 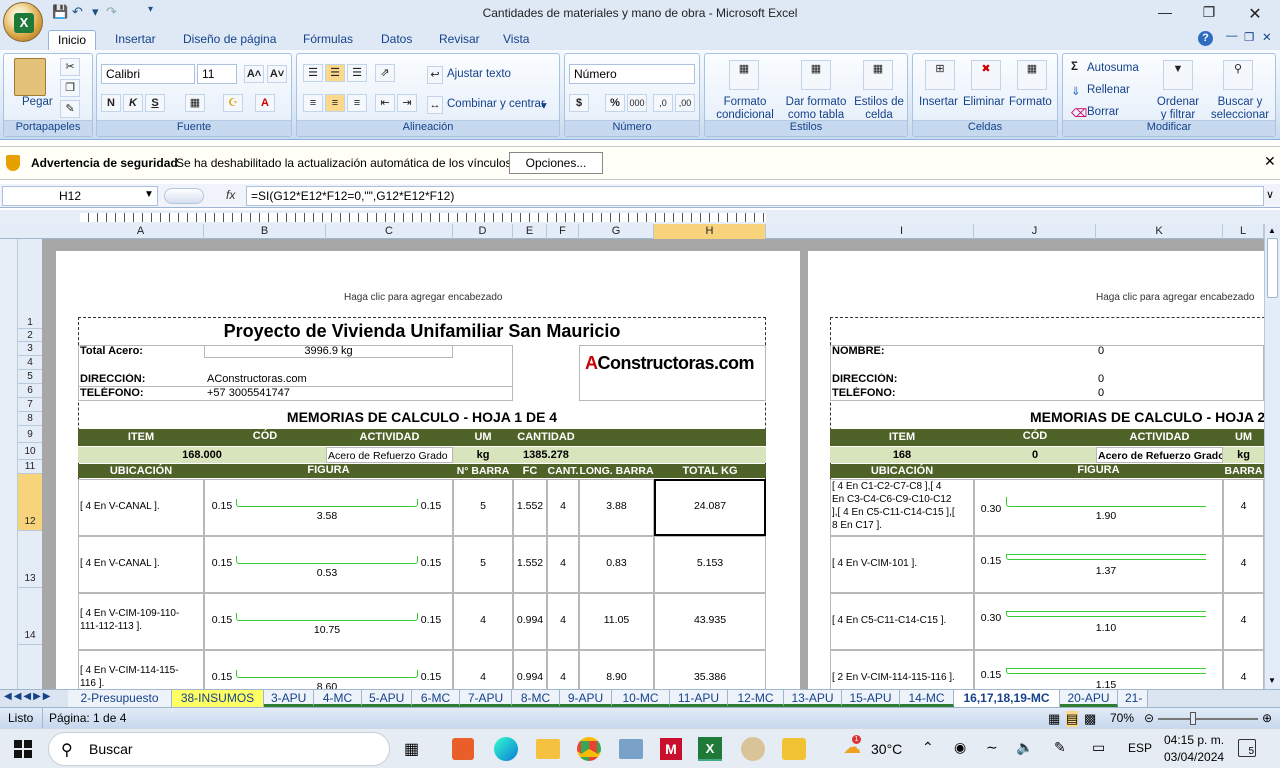 What do you see at coordinates (1194, 757) in the screenshot?
I see `clock-date: 03/04/2024` at bounding box center [1194, 757].